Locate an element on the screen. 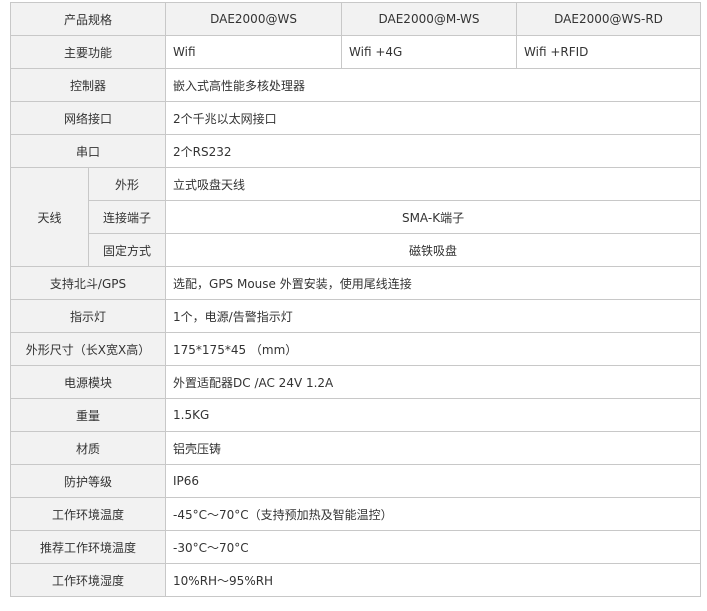 The width and height of the screenshot is (707, 611). beidou-gps-row: 支持北斗/GPS 选配，GPS Mouse 外置安装，使用尾线连接 is located at coordinates (355, 283).